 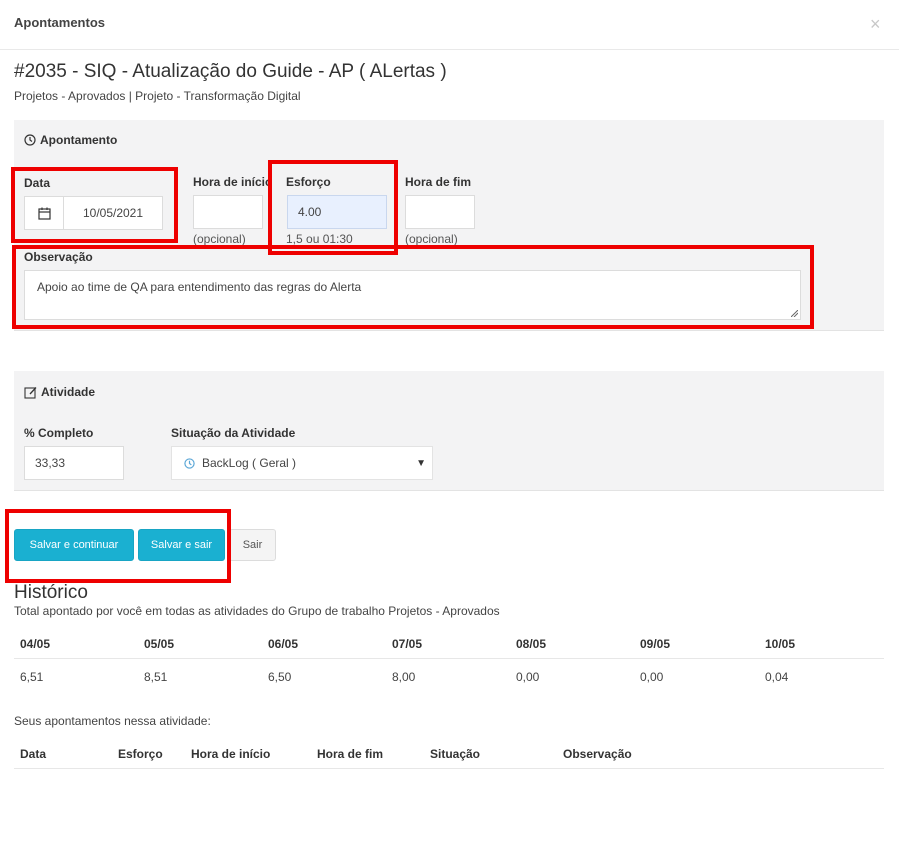 What do you see at coordinates (233, 182) in the screenshot?
I see `hora-inicio-label: Hora de início` at bounding box center [233, 182].